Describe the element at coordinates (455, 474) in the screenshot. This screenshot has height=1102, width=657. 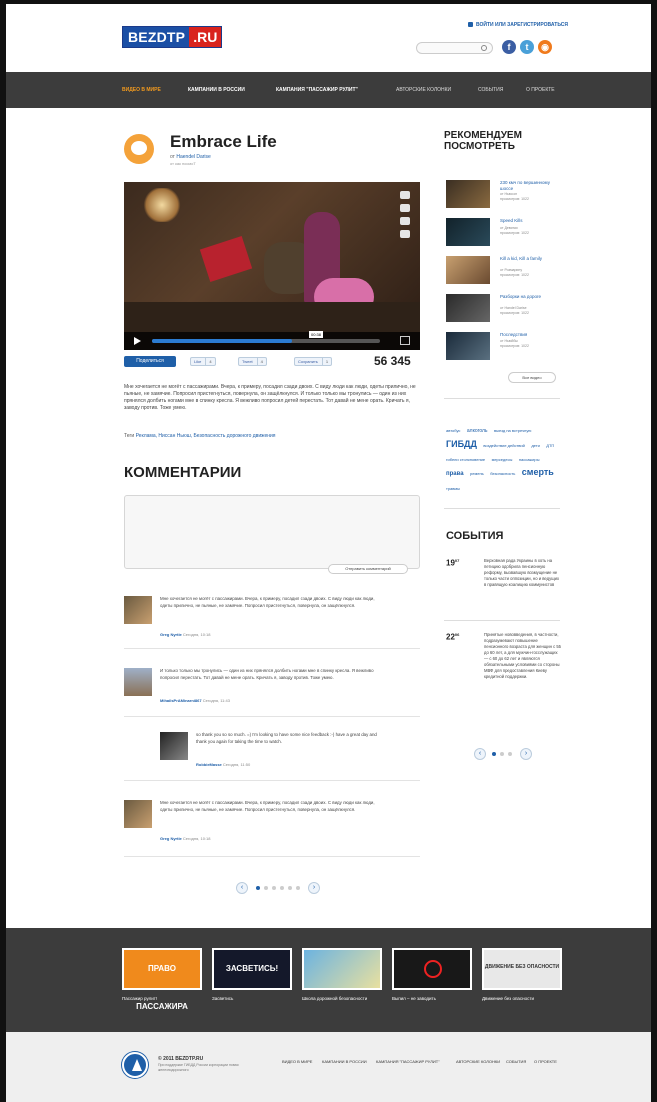
I see `tag-cloud-item: права` at that location.